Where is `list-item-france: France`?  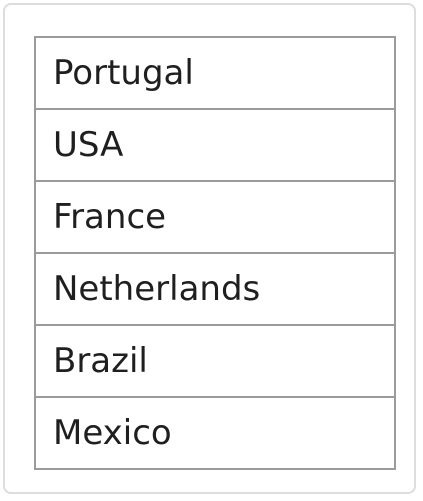
list-item-france: France is located at coordinates (215, 218).